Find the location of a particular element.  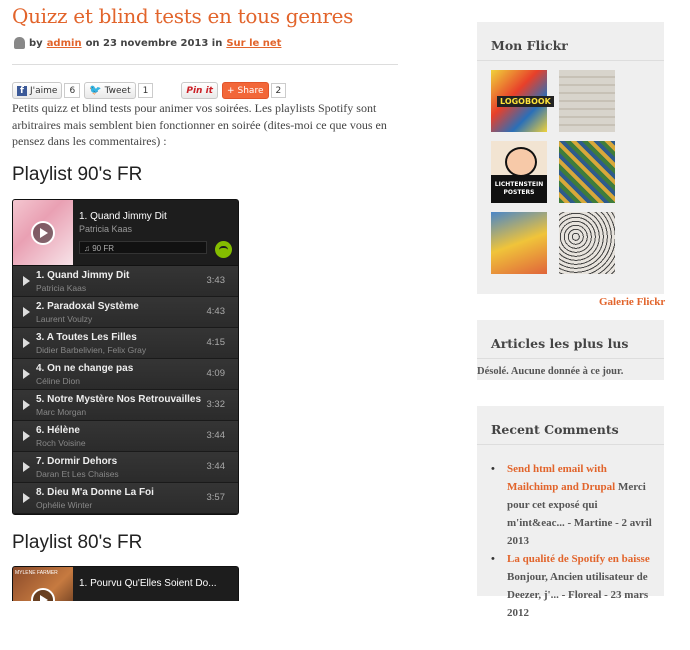

player-header: 1. Quand Jimmy Dit Patricia Kaas ♫ 90 FR is located at coordinates (125, 233).